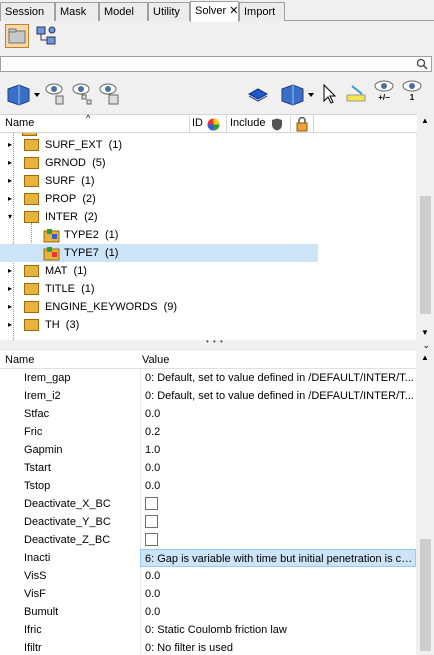  I want to click on deactivate-x-checkbox, so click(151, 503).